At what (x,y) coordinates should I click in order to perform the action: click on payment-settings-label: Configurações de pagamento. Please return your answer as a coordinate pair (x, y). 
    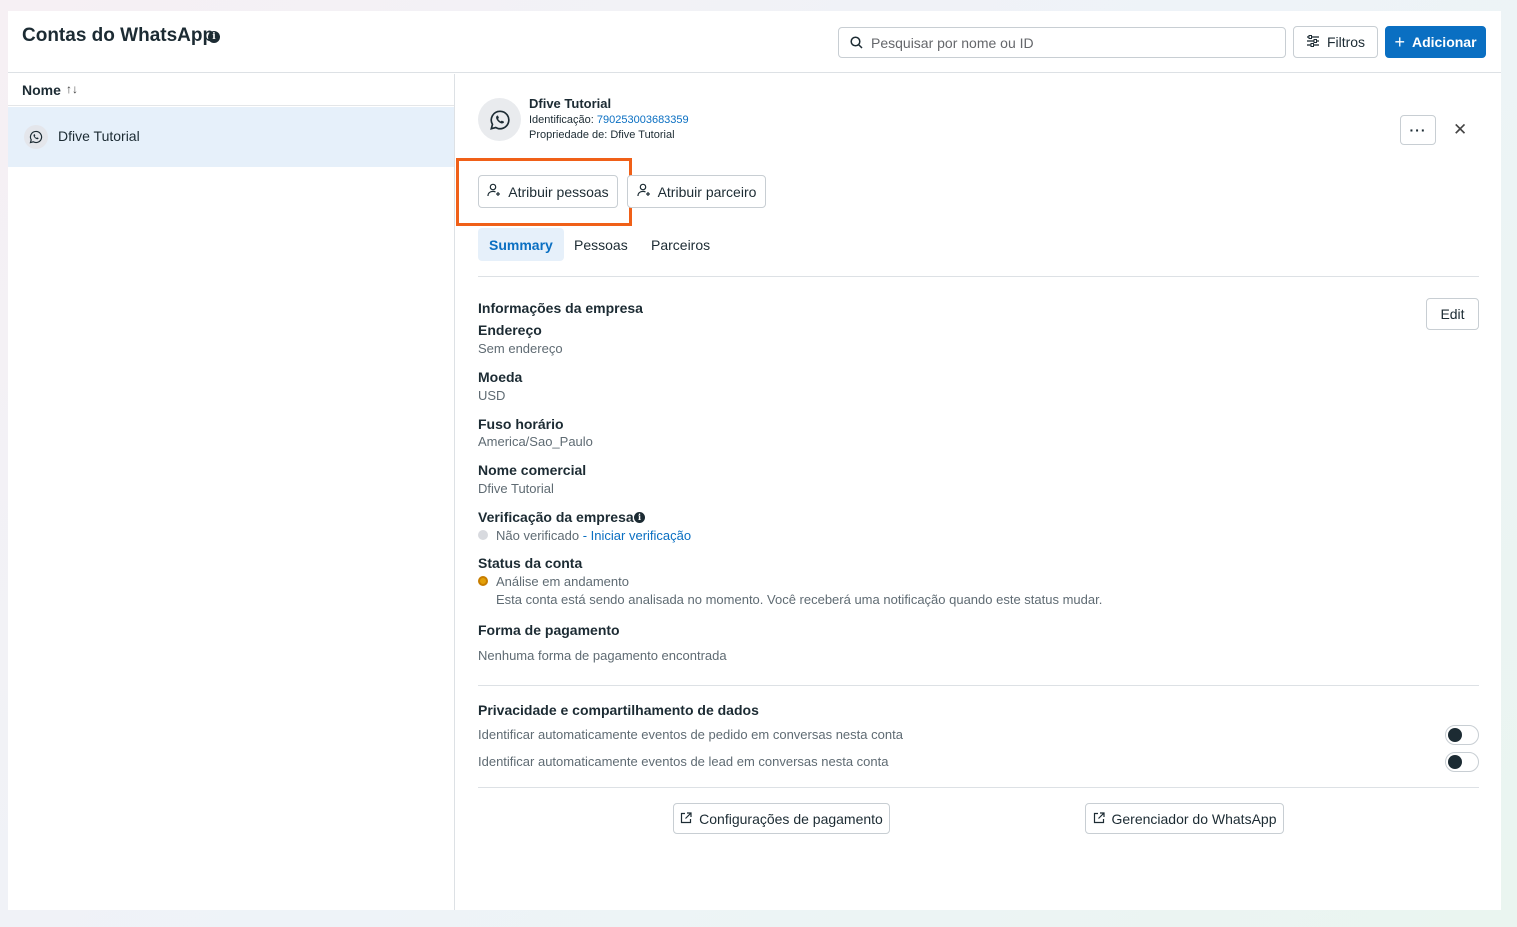
    Looking at the image, I should click on (791, 818).